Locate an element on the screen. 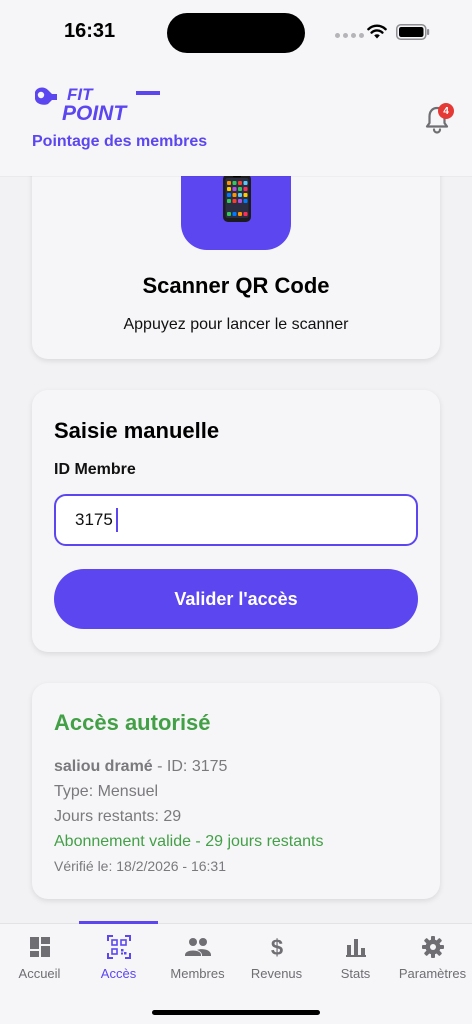 The width and height of the screenshot is (472, 1024). battery-icon is located at coordinates (413, 32).